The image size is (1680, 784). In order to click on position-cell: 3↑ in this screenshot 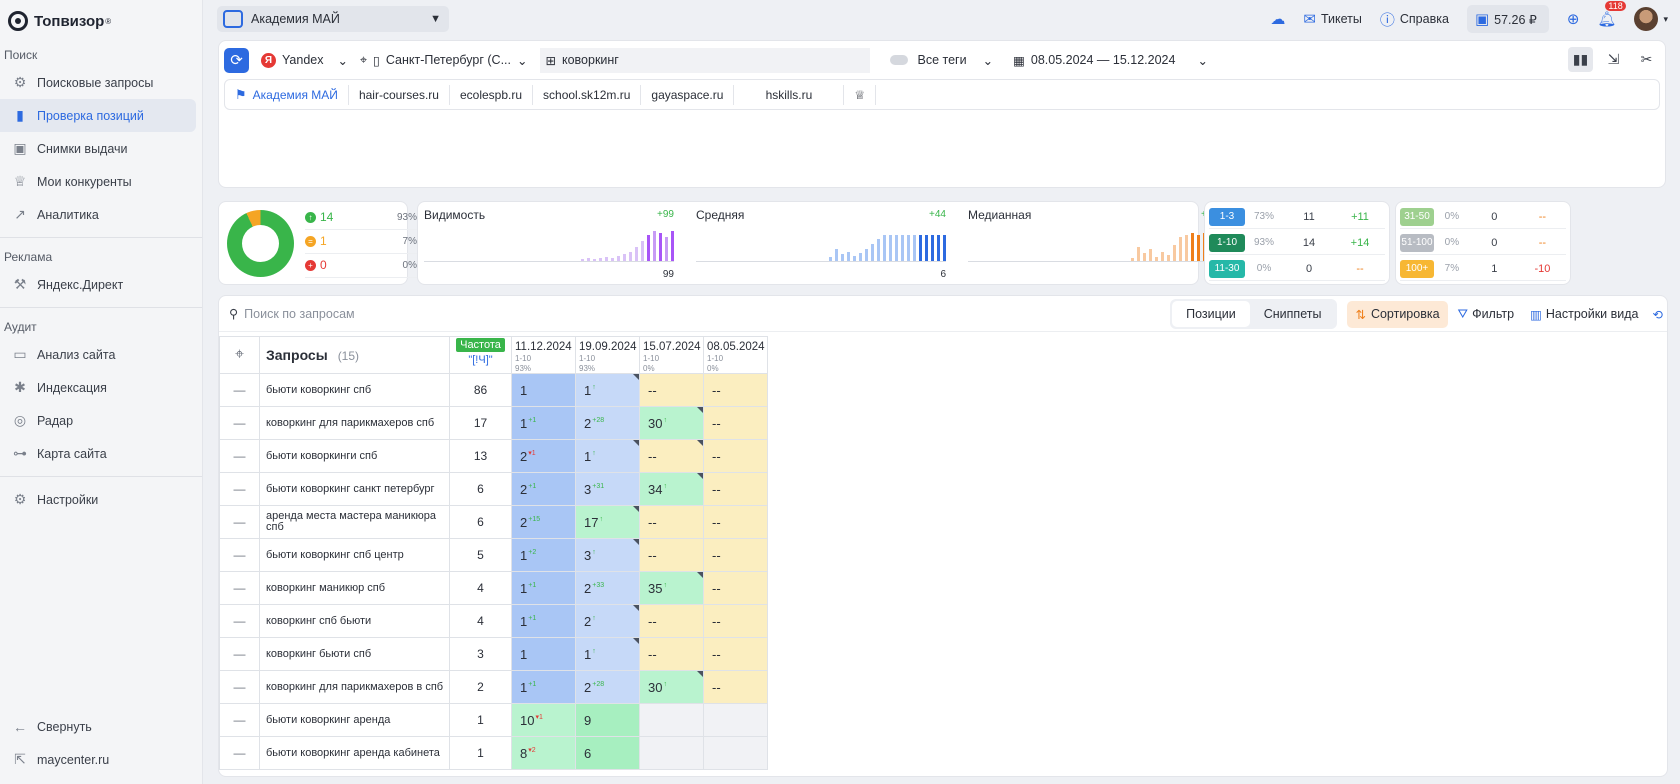, I will do `click(607, 555)`.